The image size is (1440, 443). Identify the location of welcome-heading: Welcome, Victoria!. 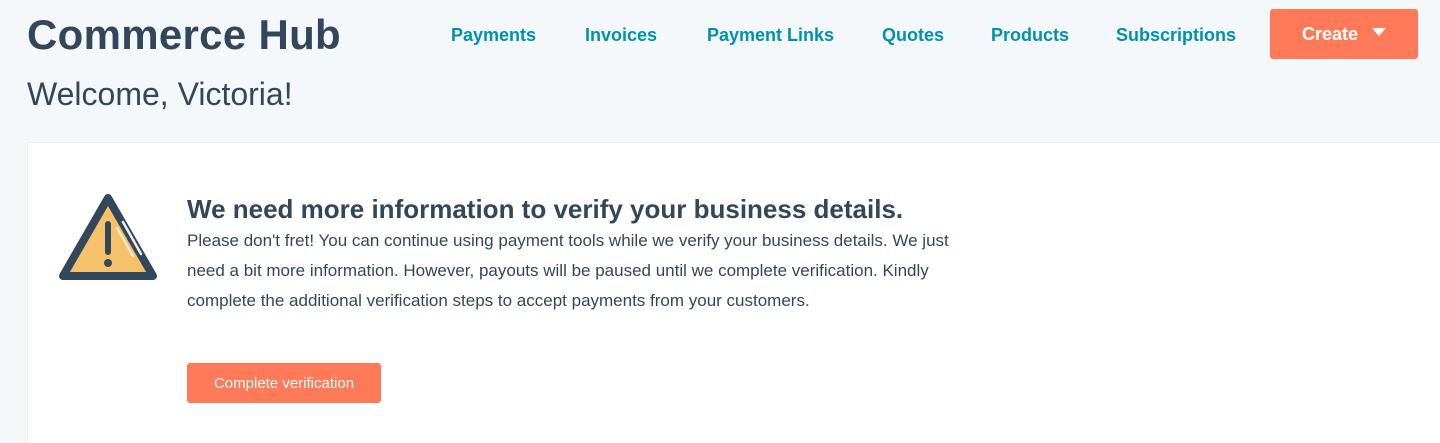
(160, 94).